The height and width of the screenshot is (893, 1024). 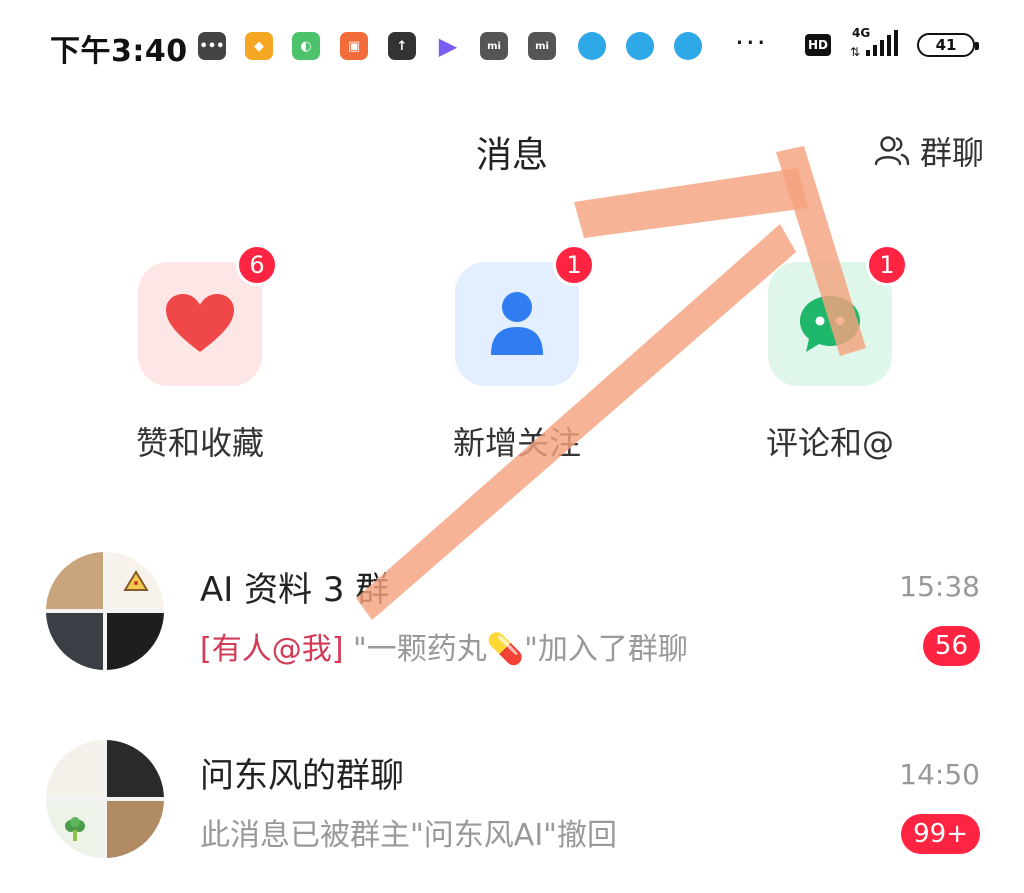 I want to click on green-app-icon: ◐, so click(x=306, y=46).